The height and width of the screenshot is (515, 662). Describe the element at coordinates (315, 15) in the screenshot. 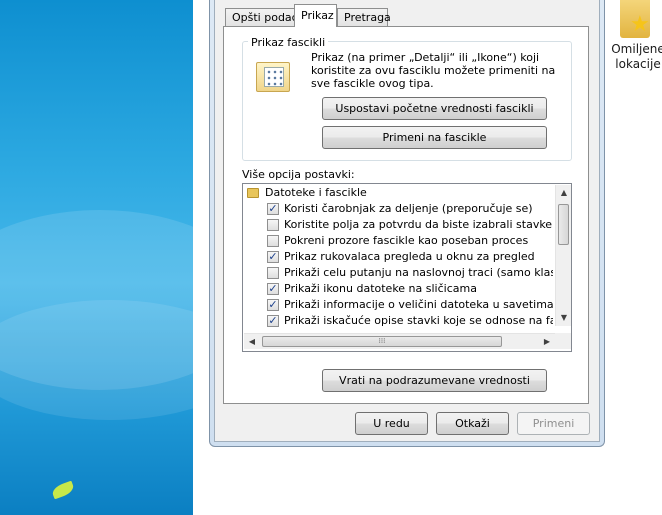

I see `tab-view: Prikaz` at that location.